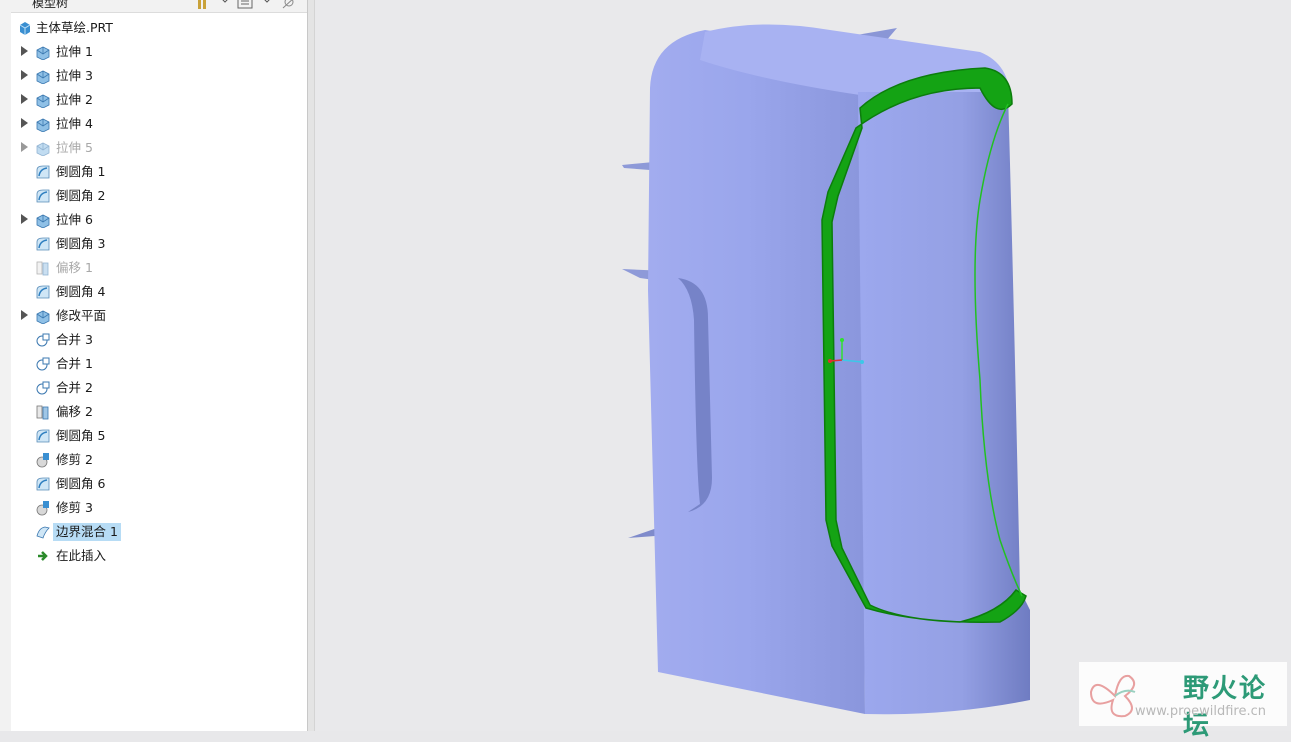 Image resolution: width=1291 pixels, height=742 pixels. I want to click on watermark: 野火论坛 www.proewildfire.cn, so click(1183, 701).